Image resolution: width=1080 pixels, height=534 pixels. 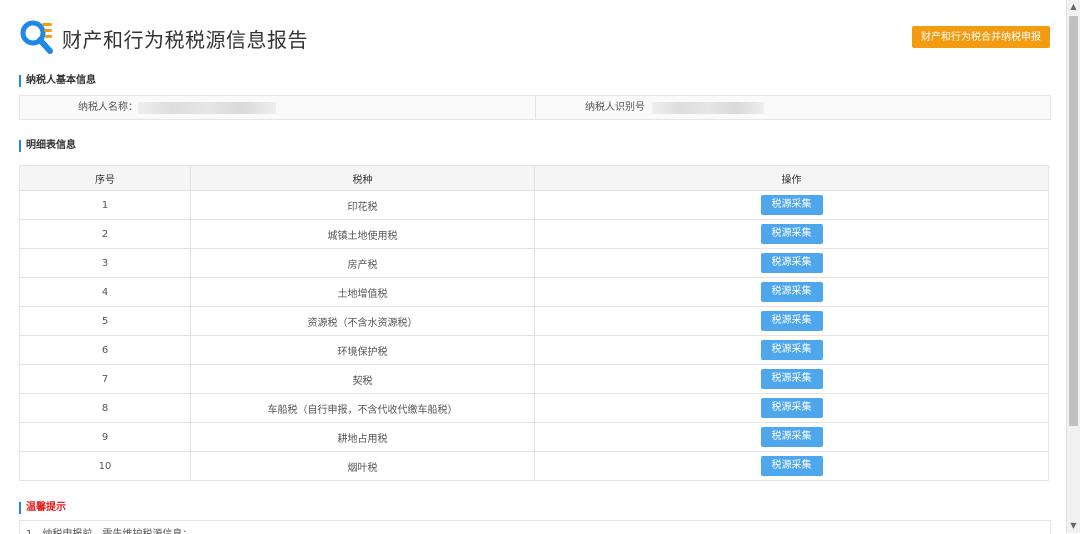 What do you see at coordinates (615, 107) in the screenshot?
I see `taxpayer-id-label: 纳税人识别号` at bounding box center [615, 107].